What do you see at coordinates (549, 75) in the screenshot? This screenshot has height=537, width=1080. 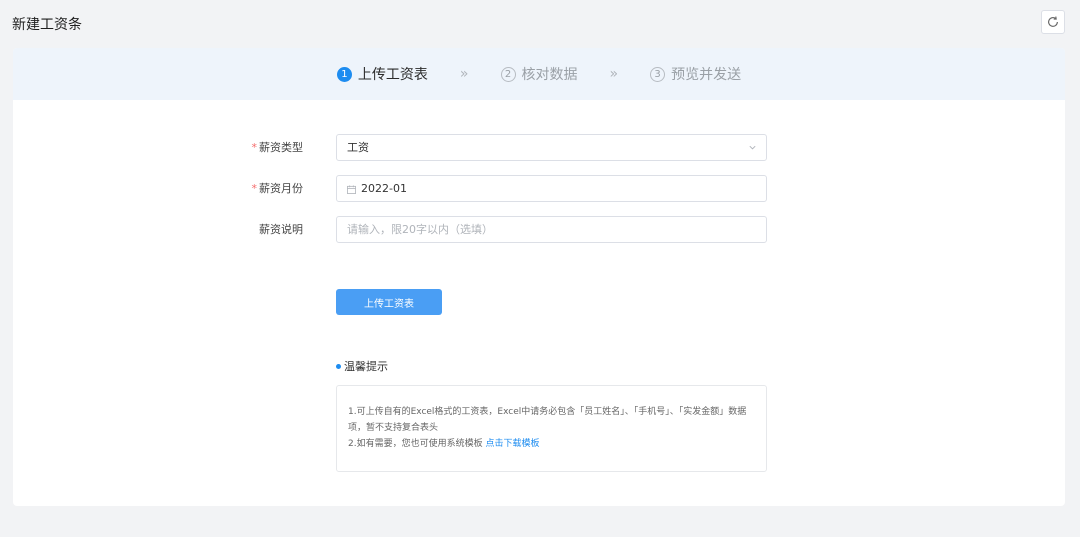 I see `step-label: 核对数据` at bounding box center [549, 75].